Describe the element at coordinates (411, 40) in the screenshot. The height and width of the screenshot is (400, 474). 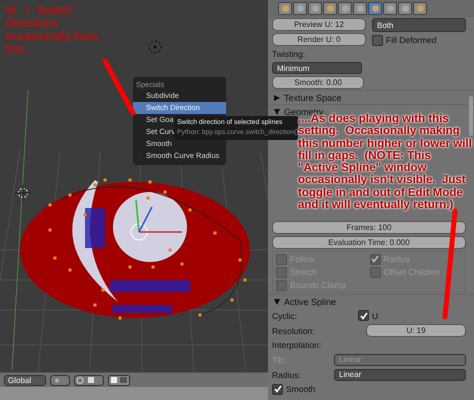
I see `checkbox-label: Fill Deformed` at that location.